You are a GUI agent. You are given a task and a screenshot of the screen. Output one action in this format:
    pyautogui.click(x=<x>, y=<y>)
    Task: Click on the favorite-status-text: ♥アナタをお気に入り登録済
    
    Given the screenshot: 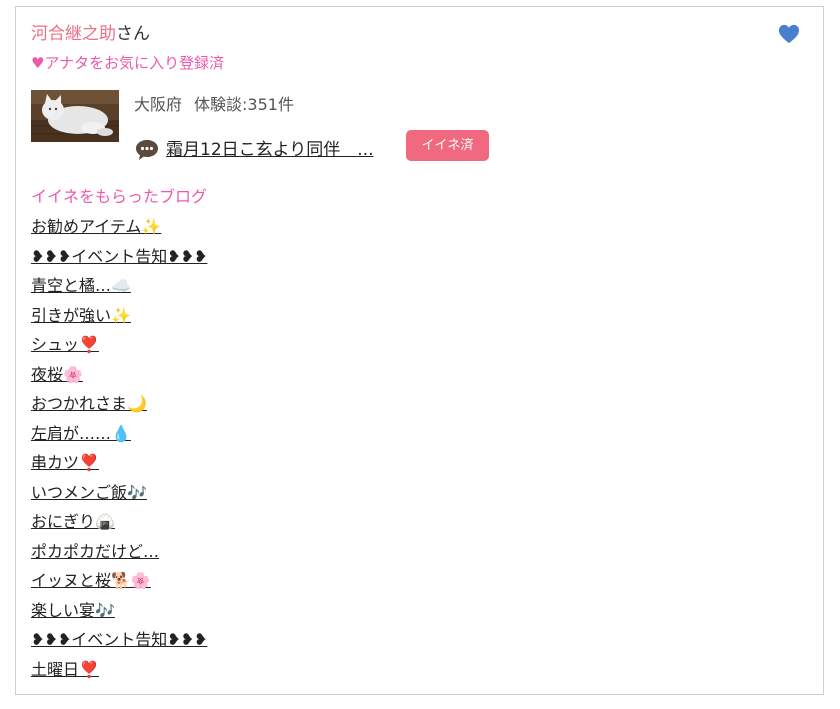 What is the action you would take?
    pyautogui.click(x=128, y=63)
    